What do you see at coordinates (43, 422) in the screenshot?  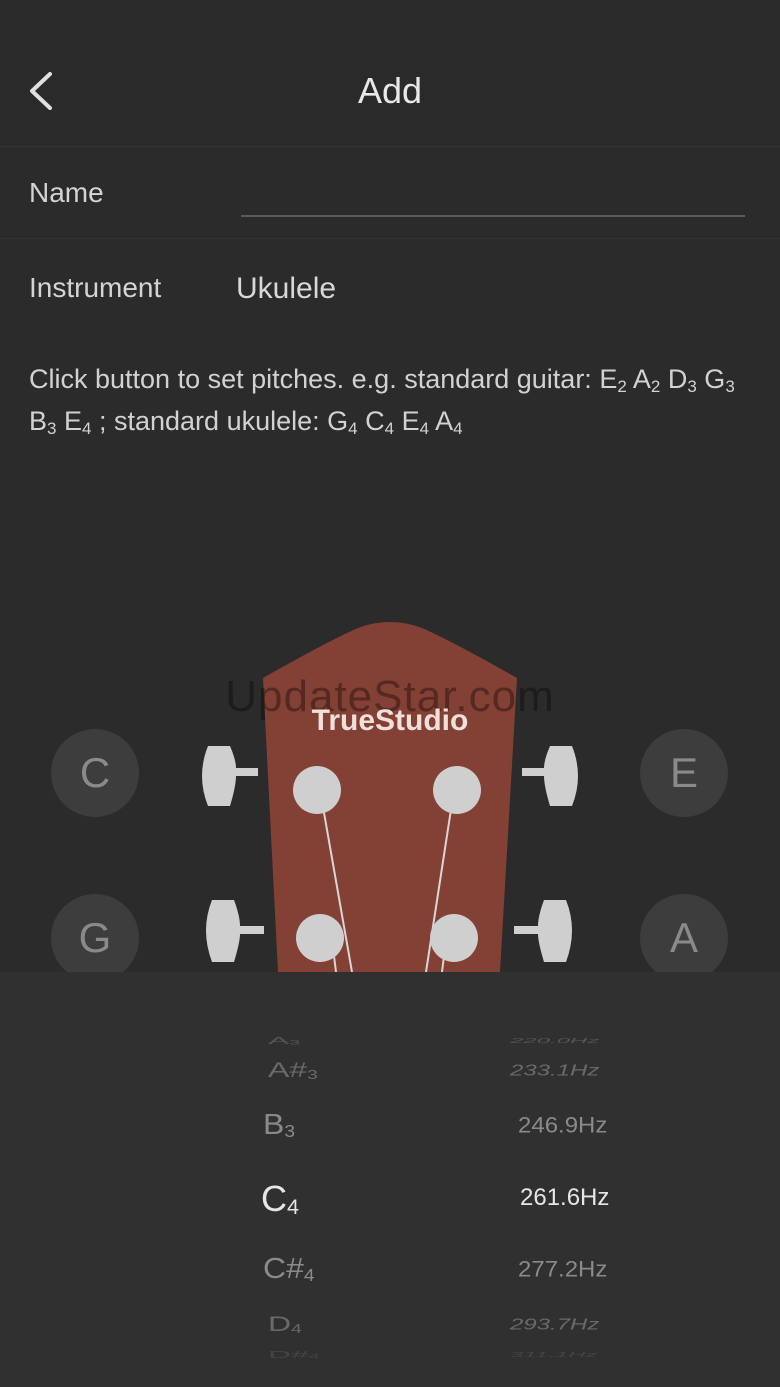 I see `guitar-note: B3` at bounding box center [43, 422].